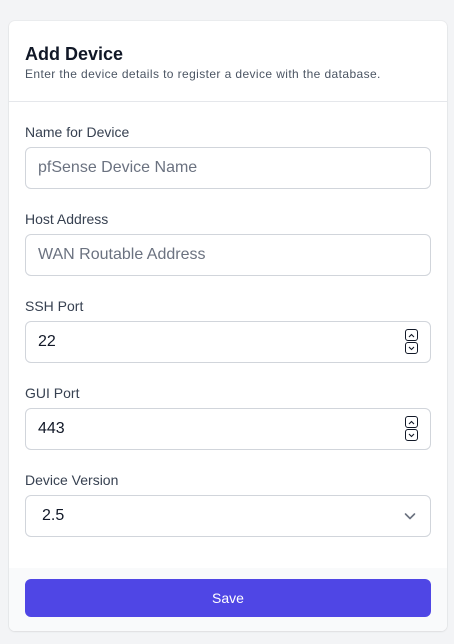 Image resolution: width=454 pixels, height=644 pixels. What do you see at coordinates (74, 54) in the screenshot?
I see `page-title: Add Device` at bounding box center [74, 54].